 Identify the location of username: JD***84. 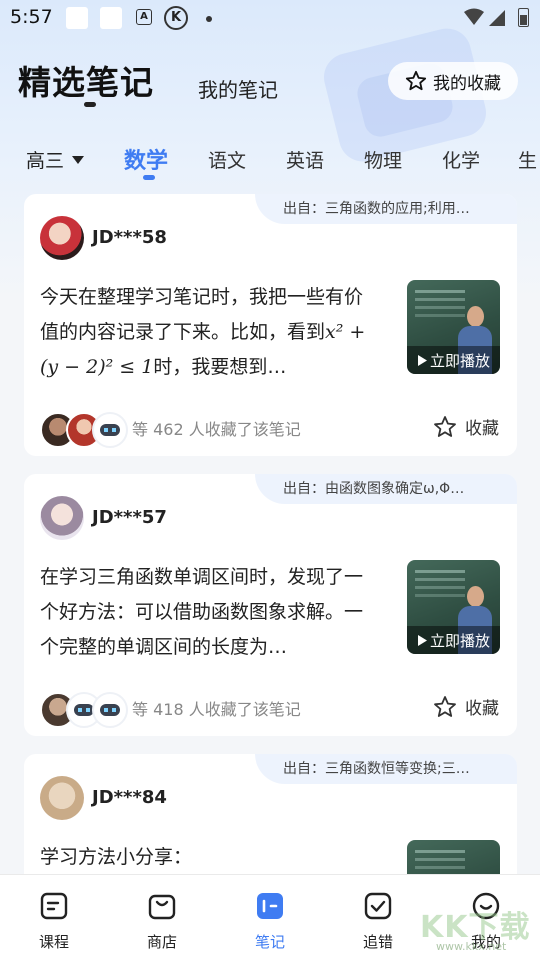
(129, 797).